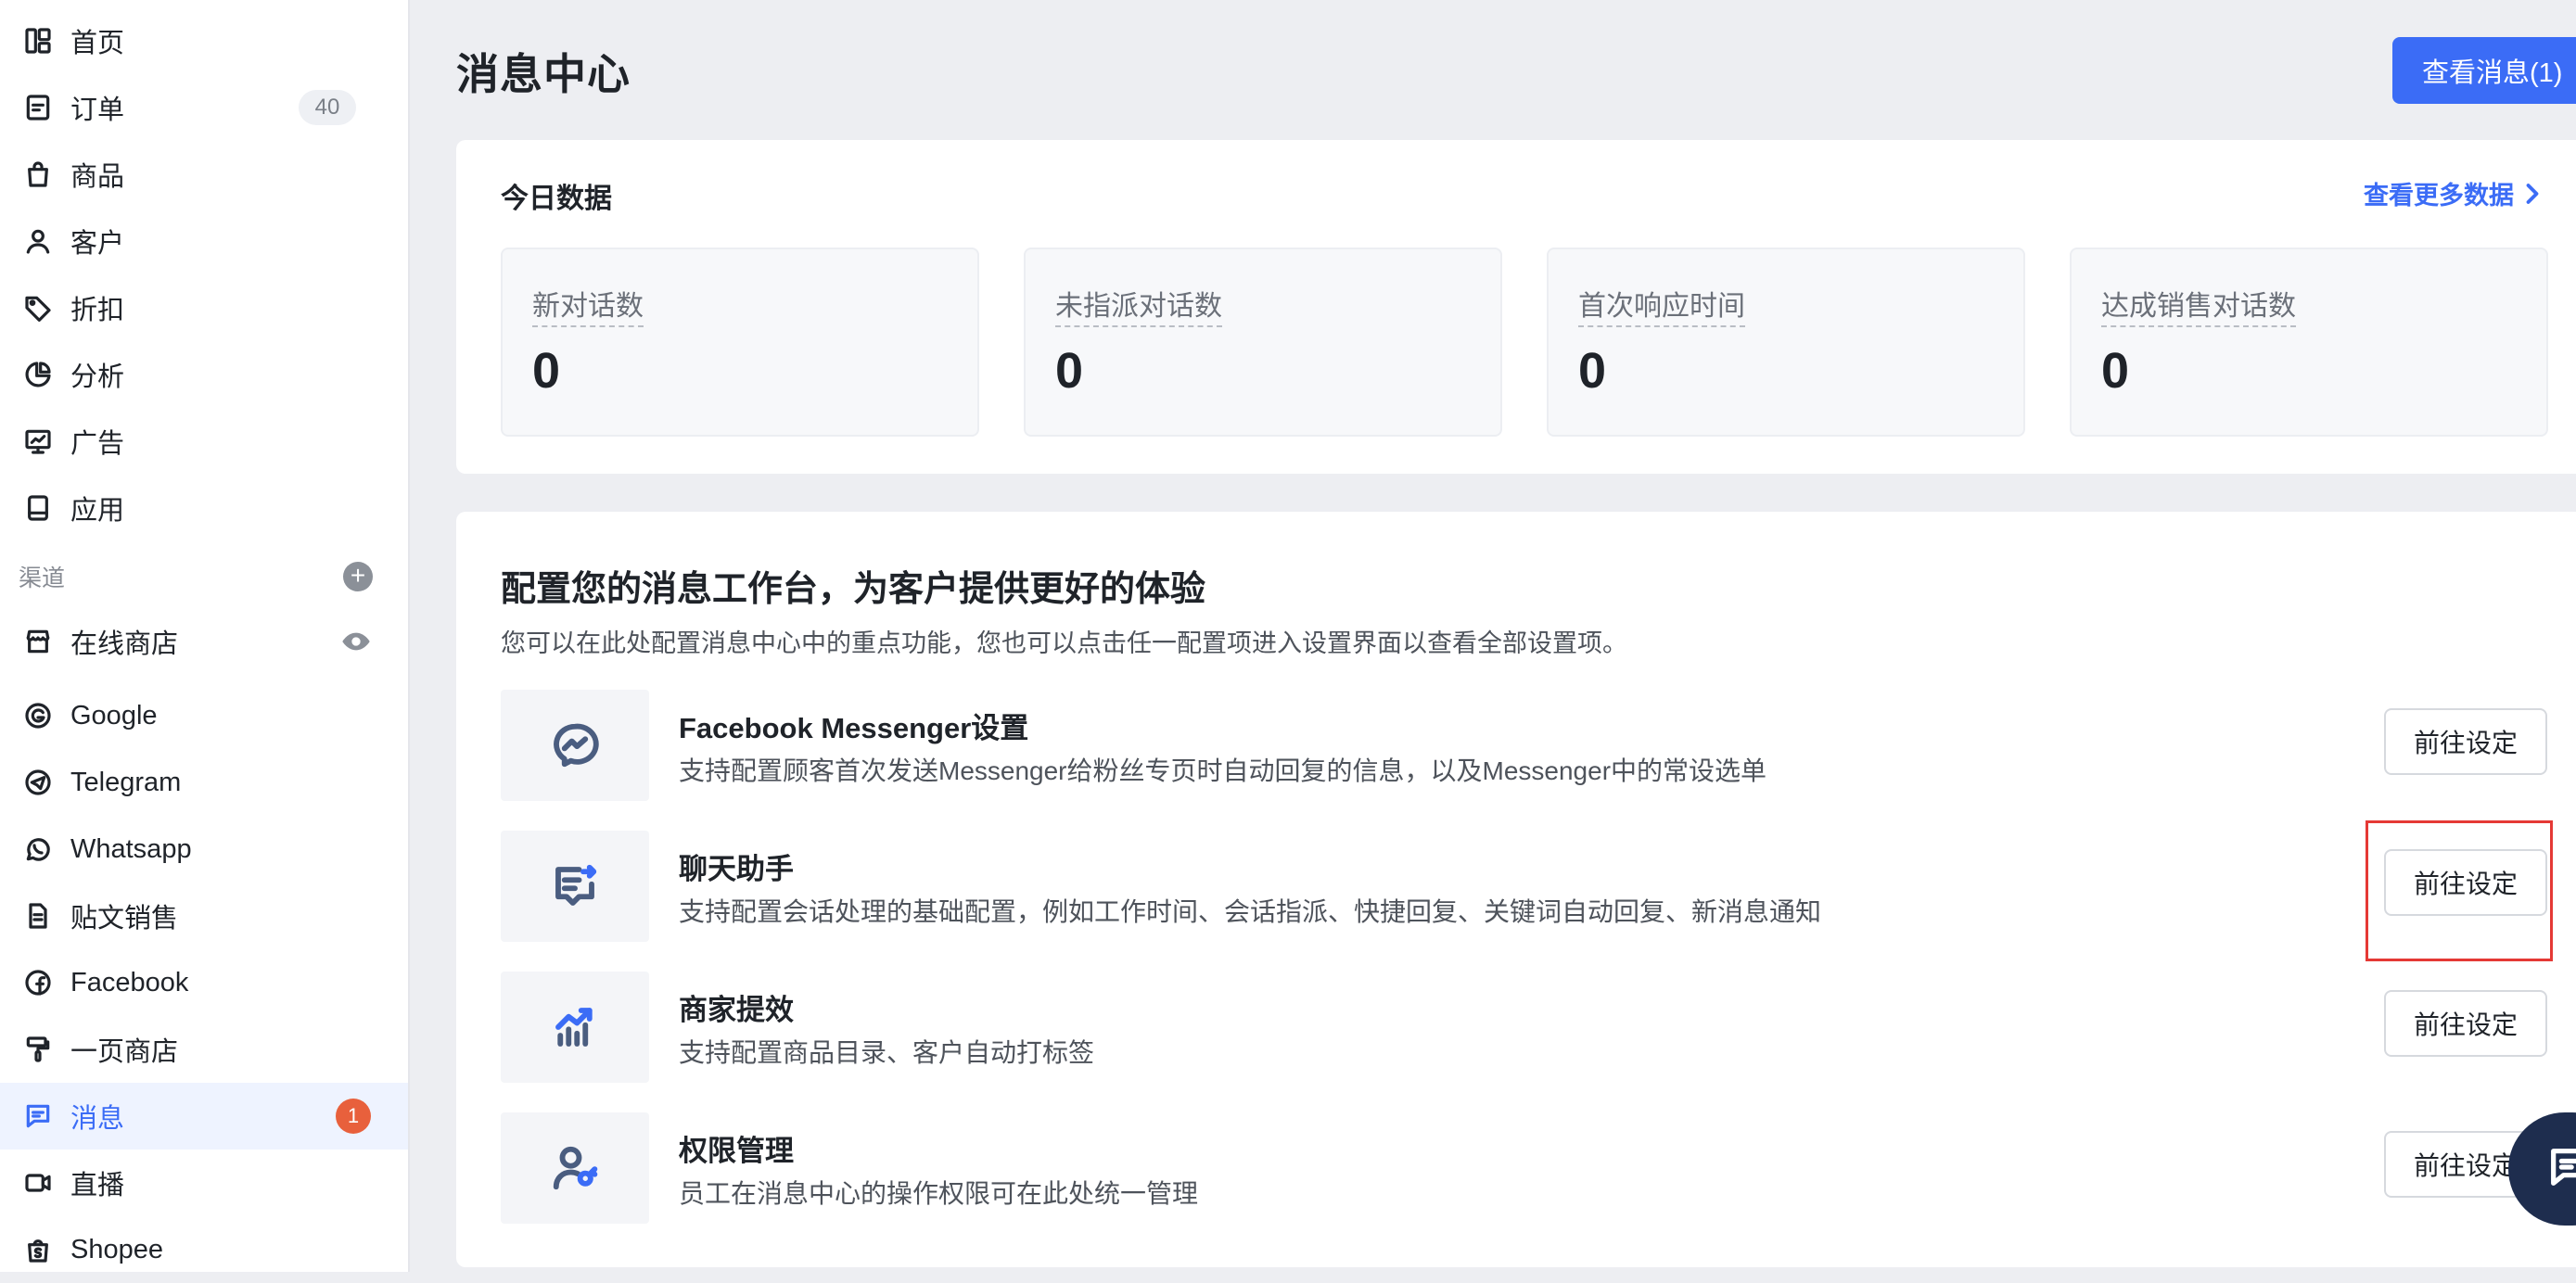 This screenshot has width=2576, height=1283. What do you see at coordinates (204, 308) in the screenshot?
I see `sidebar-item-discounts: 折扣` at bounding box center [204, 308].